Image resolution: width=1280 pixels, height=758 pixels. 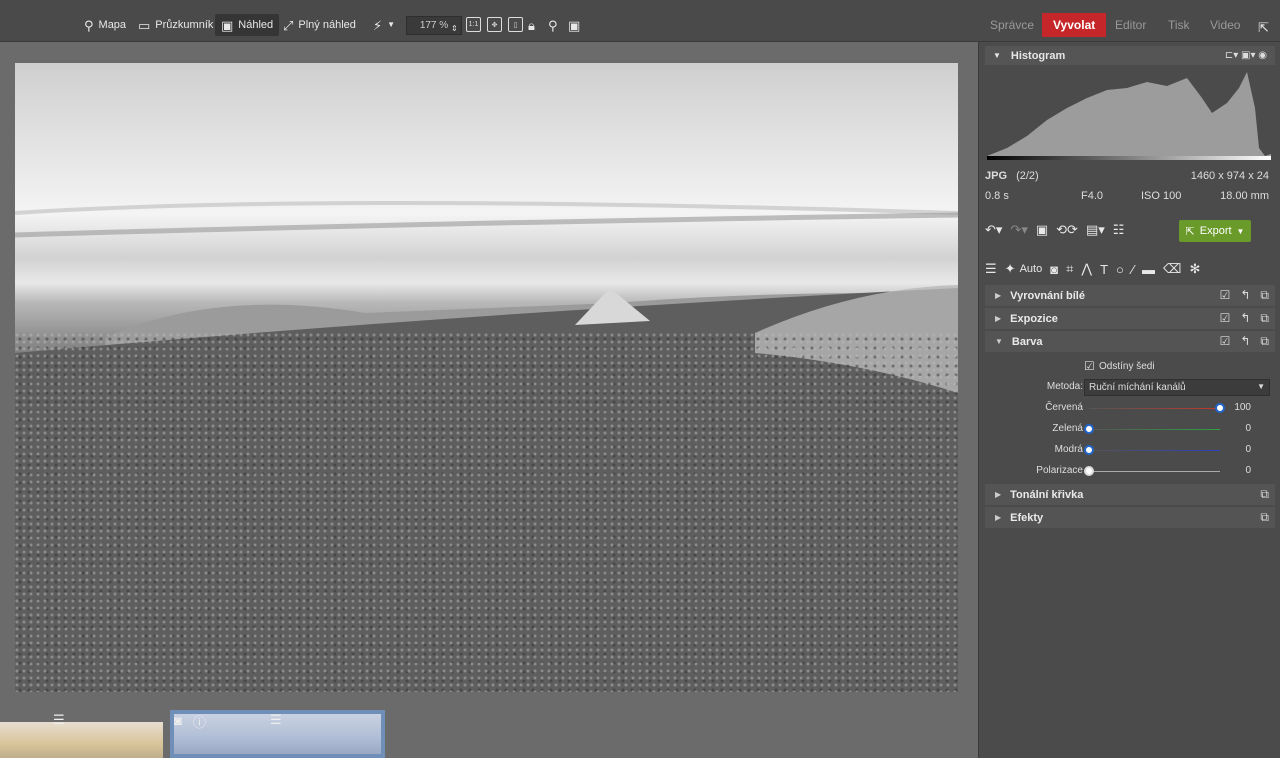 What do you see at coordinates (1010, 269) in the screenshot?
I see `magic-wand-icon: ✦` at bounding box center [1010, 269].